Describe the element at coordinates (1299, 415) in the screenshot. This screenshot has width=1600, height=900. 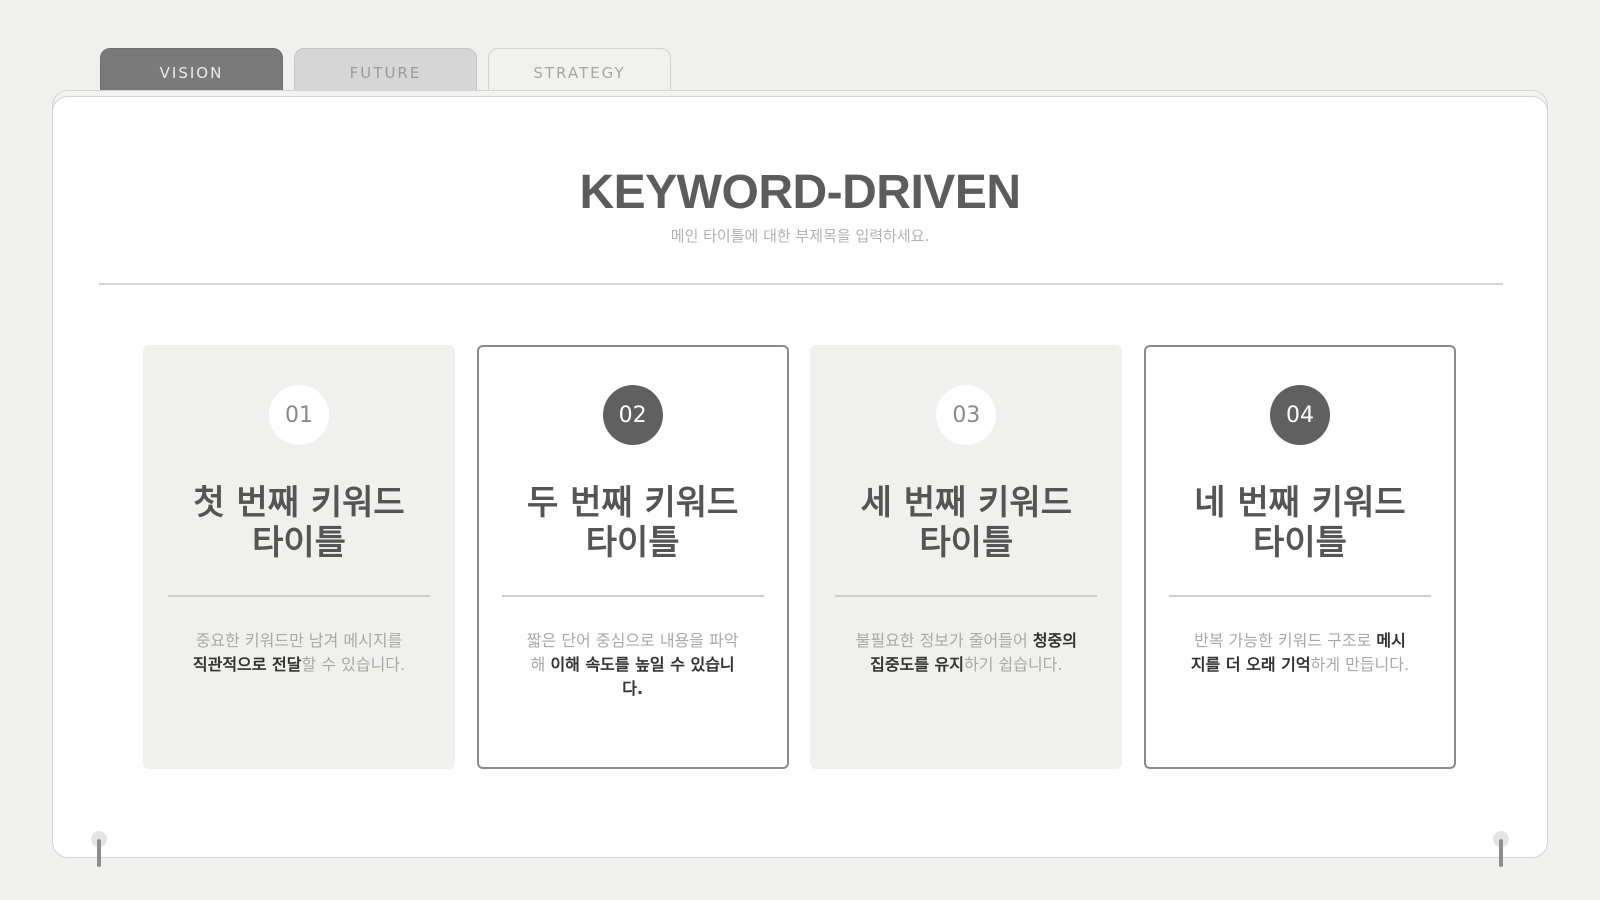
I see `card-number-badge: 04` at that location.